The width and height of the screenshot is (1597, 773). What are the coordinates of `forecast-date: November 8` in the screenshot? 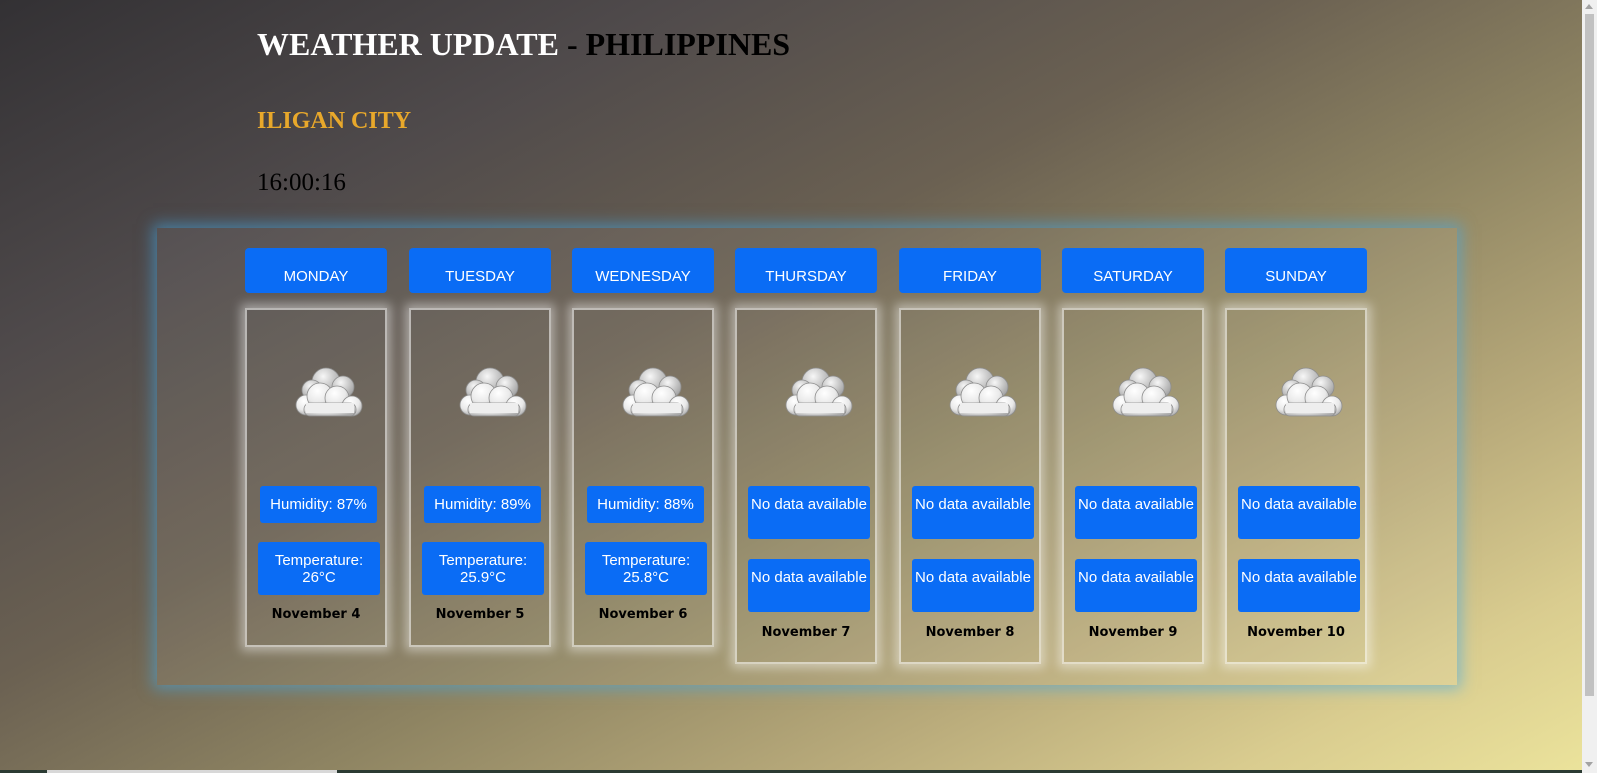 It's located at (970, 632).